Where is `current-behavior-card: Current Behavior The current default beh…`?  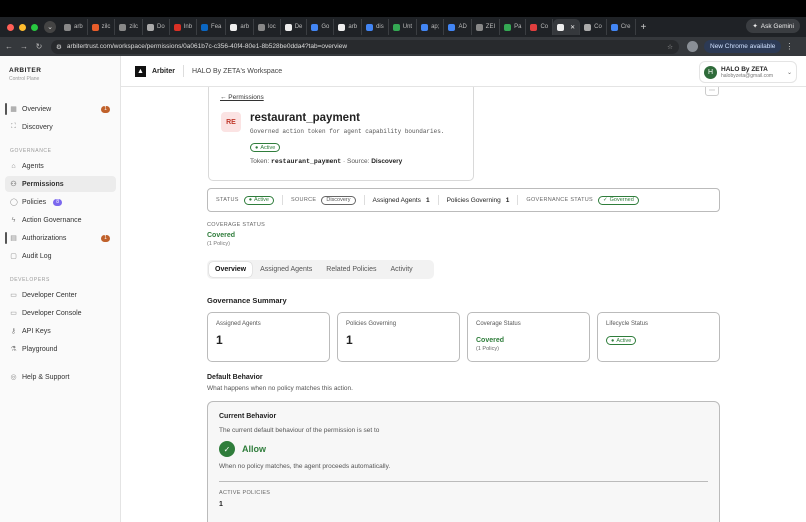
current-behavior-card: Current Behavior The current default beh… is located at coordinates (463, 461).